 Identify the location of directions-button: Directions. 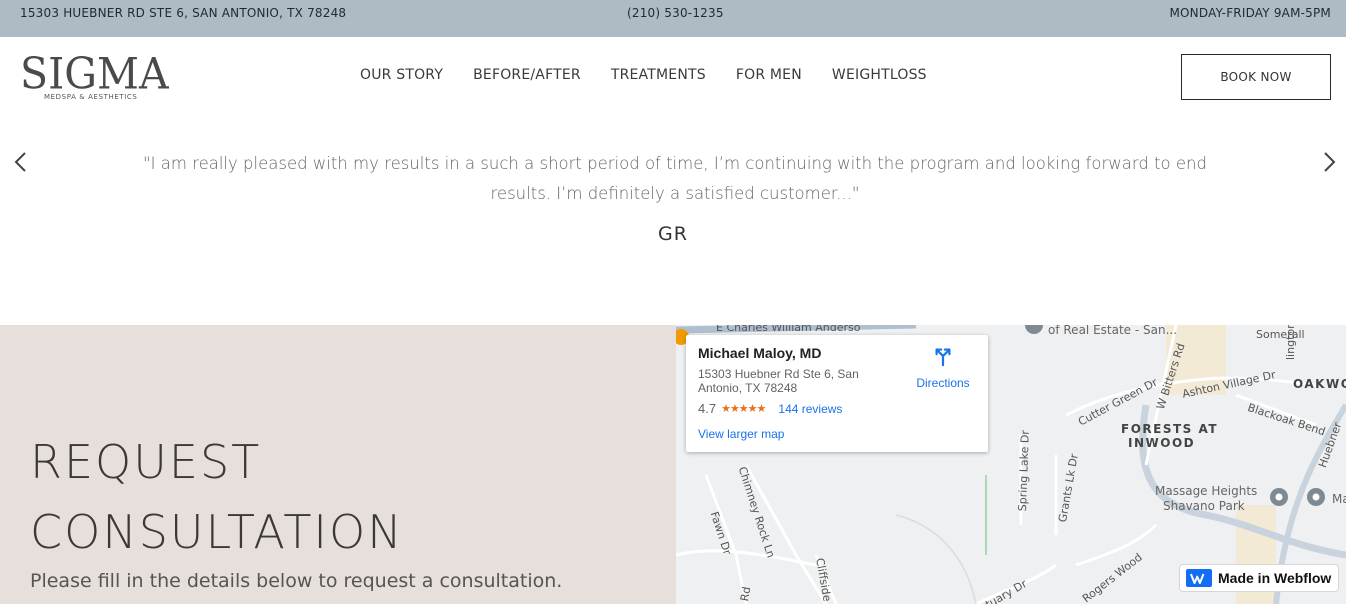
(943, 367).